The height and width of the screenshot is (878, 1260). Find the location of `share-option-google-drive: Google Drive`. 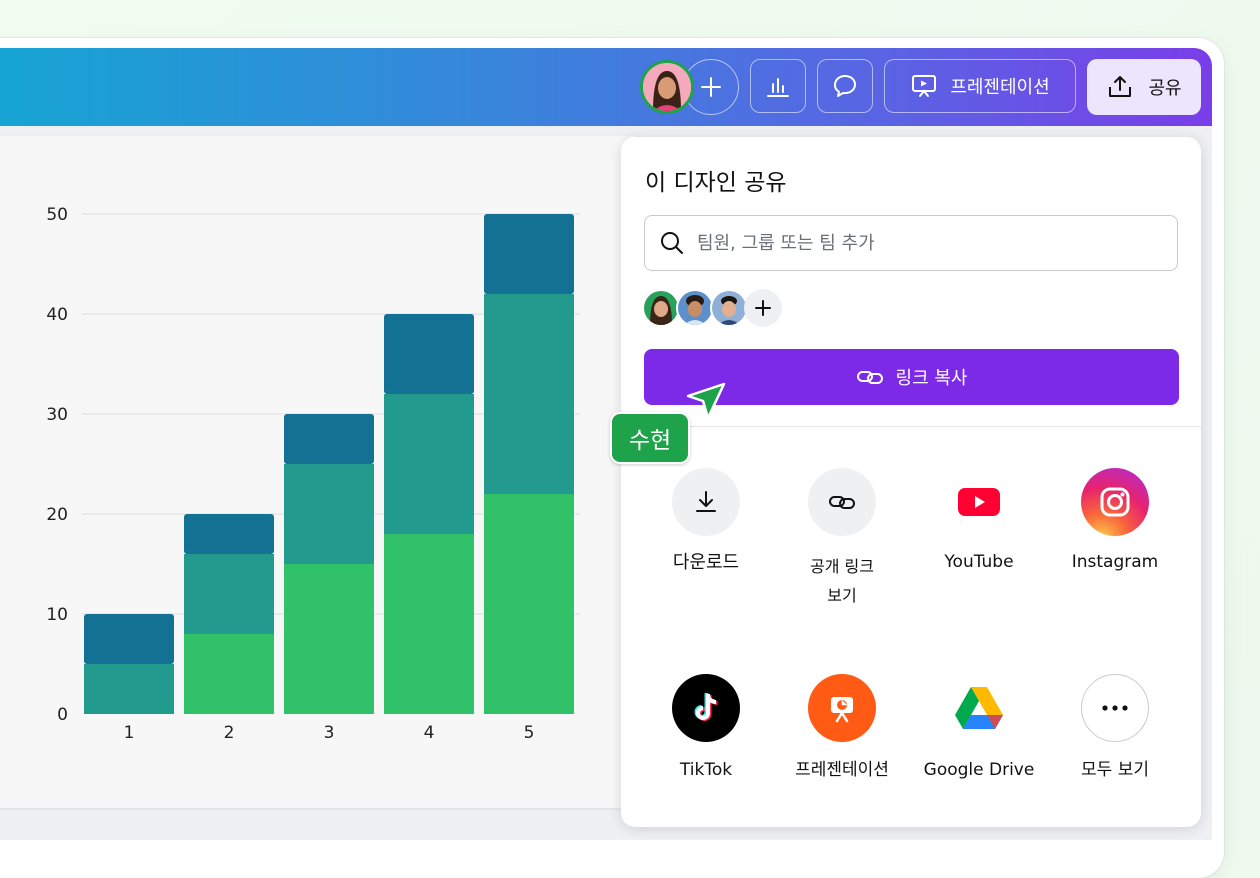

share-option-google-drive: Google Drive is located at coordinates (979, 729).